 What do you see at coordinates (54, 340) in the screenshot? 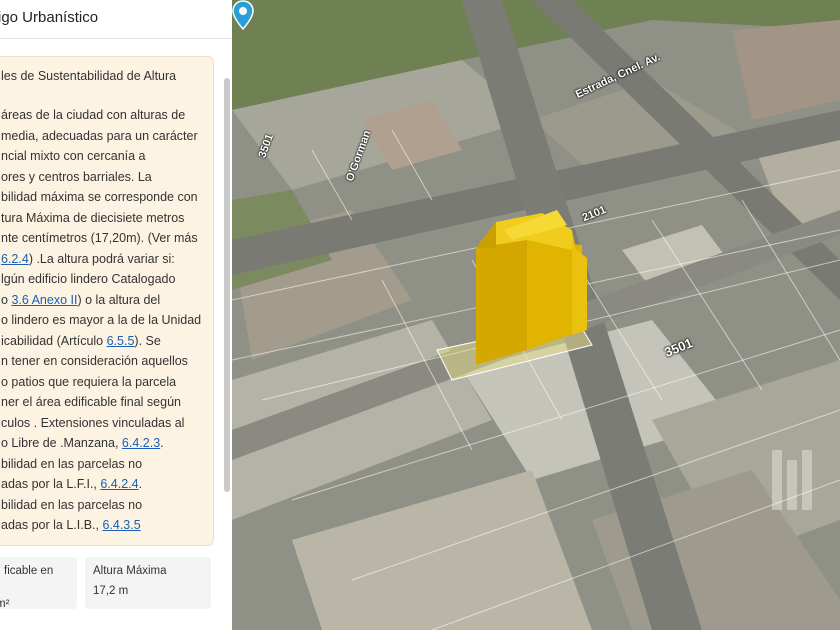
I see `info-line-text: icabilidad (Artículo` at bounding box center [54, 340].